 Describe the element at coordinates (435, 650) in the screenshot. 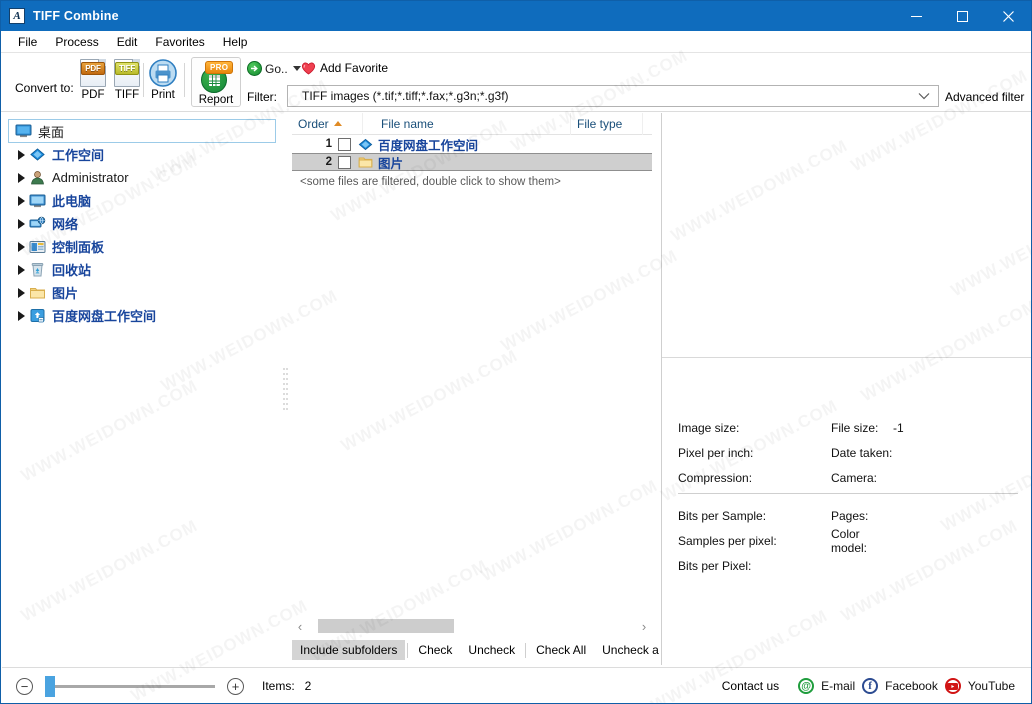

I see `check-button: Check` at that location.